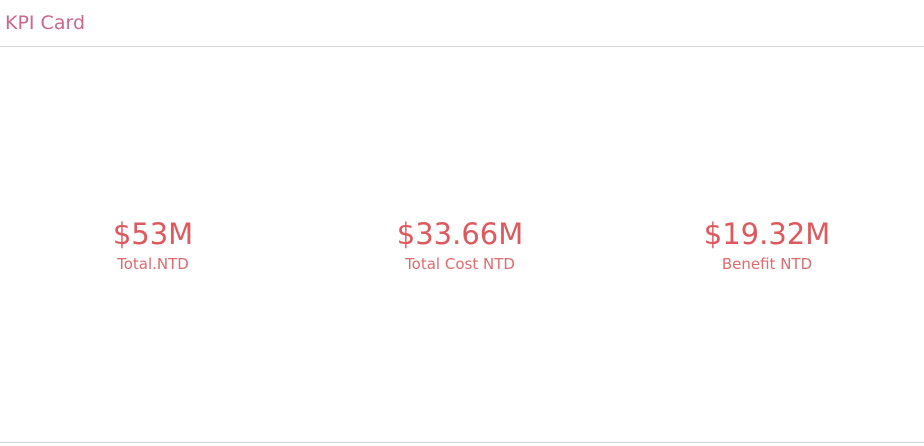 This screenshot has height=446, width=924. I want to click on kpi-benefit-ntd: $19.32M Benefit NTD, so click(767, 245).